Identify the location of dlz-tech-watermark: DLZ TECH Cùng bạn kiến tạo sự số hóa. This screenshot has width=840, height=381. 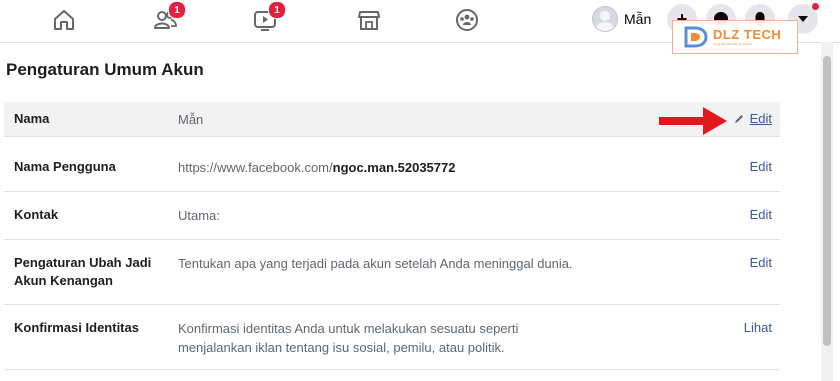
(735, 37).